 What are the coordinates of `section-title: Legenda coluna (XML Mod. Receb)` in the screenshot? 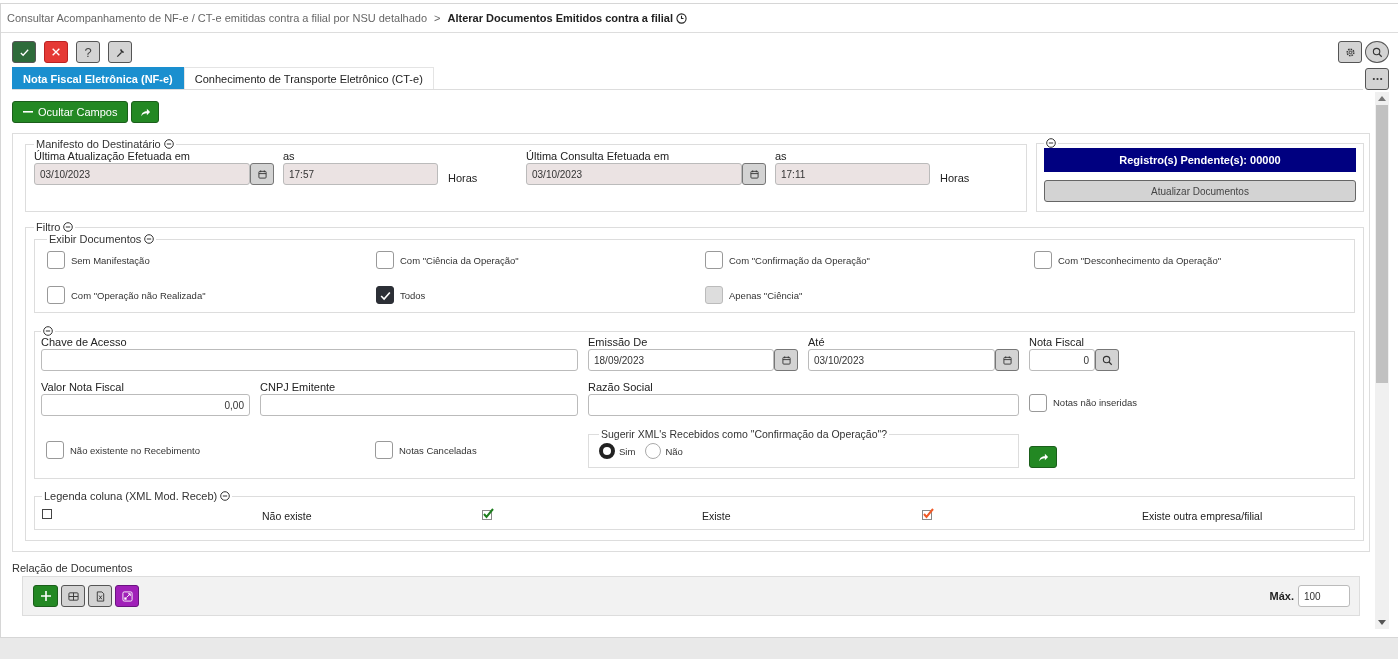 It's located at (131, 496).